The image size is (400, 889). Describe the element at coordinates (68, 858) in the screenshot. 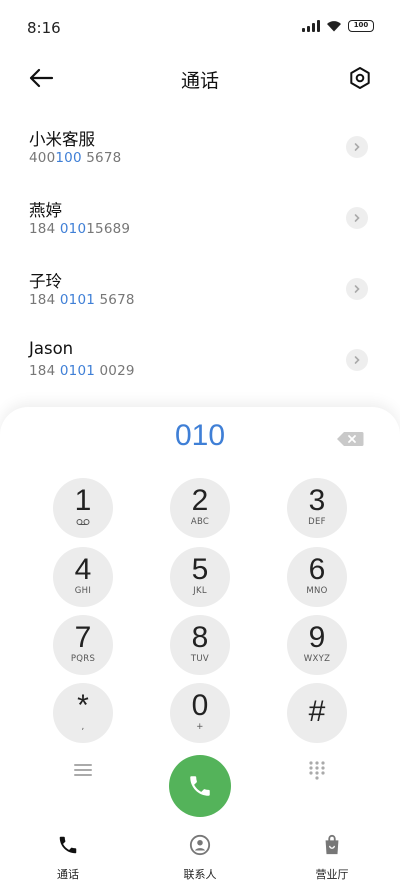

I see `nav-calls: 通话` at that location.